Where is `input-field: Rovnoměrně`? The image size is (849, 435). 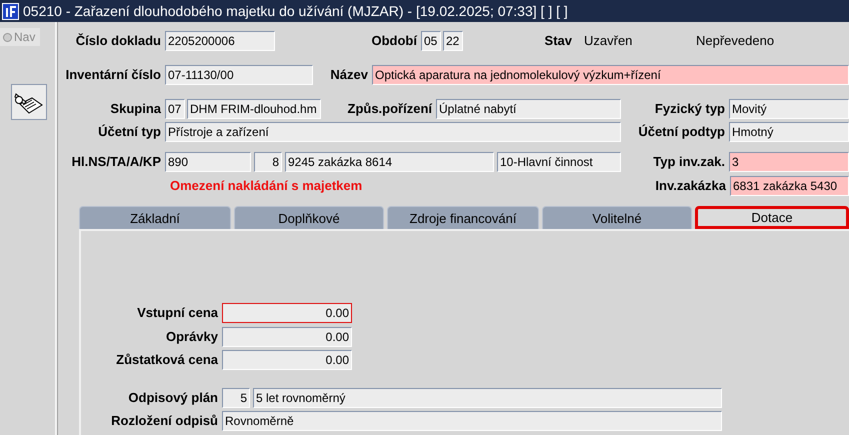
input-field: Rovnoměrně is located at coordinates (472, 421).